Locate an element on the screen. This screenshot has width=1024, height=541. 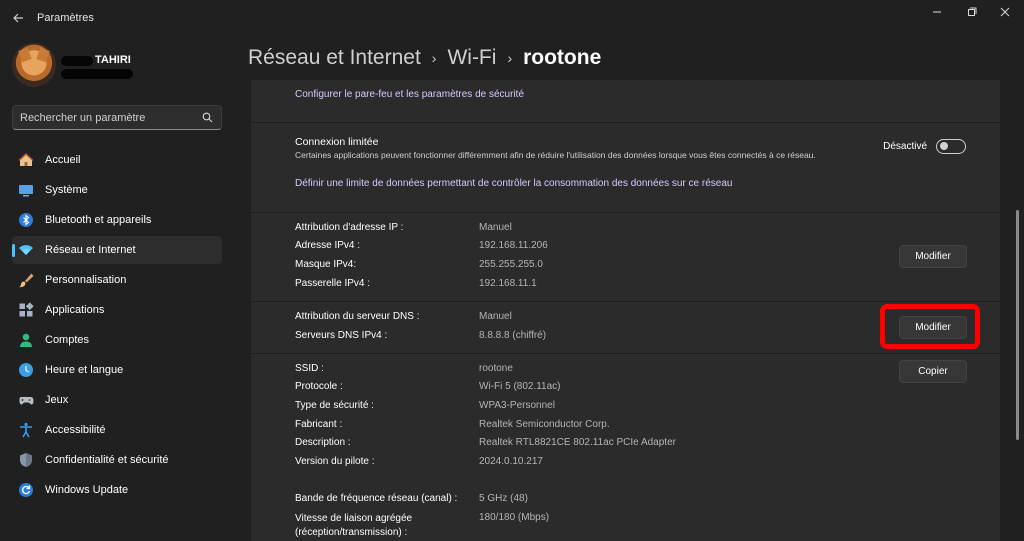
breadcrumb: Réseau et Internet › Wi-Fi › rootone is located at coordinates (424, 58).